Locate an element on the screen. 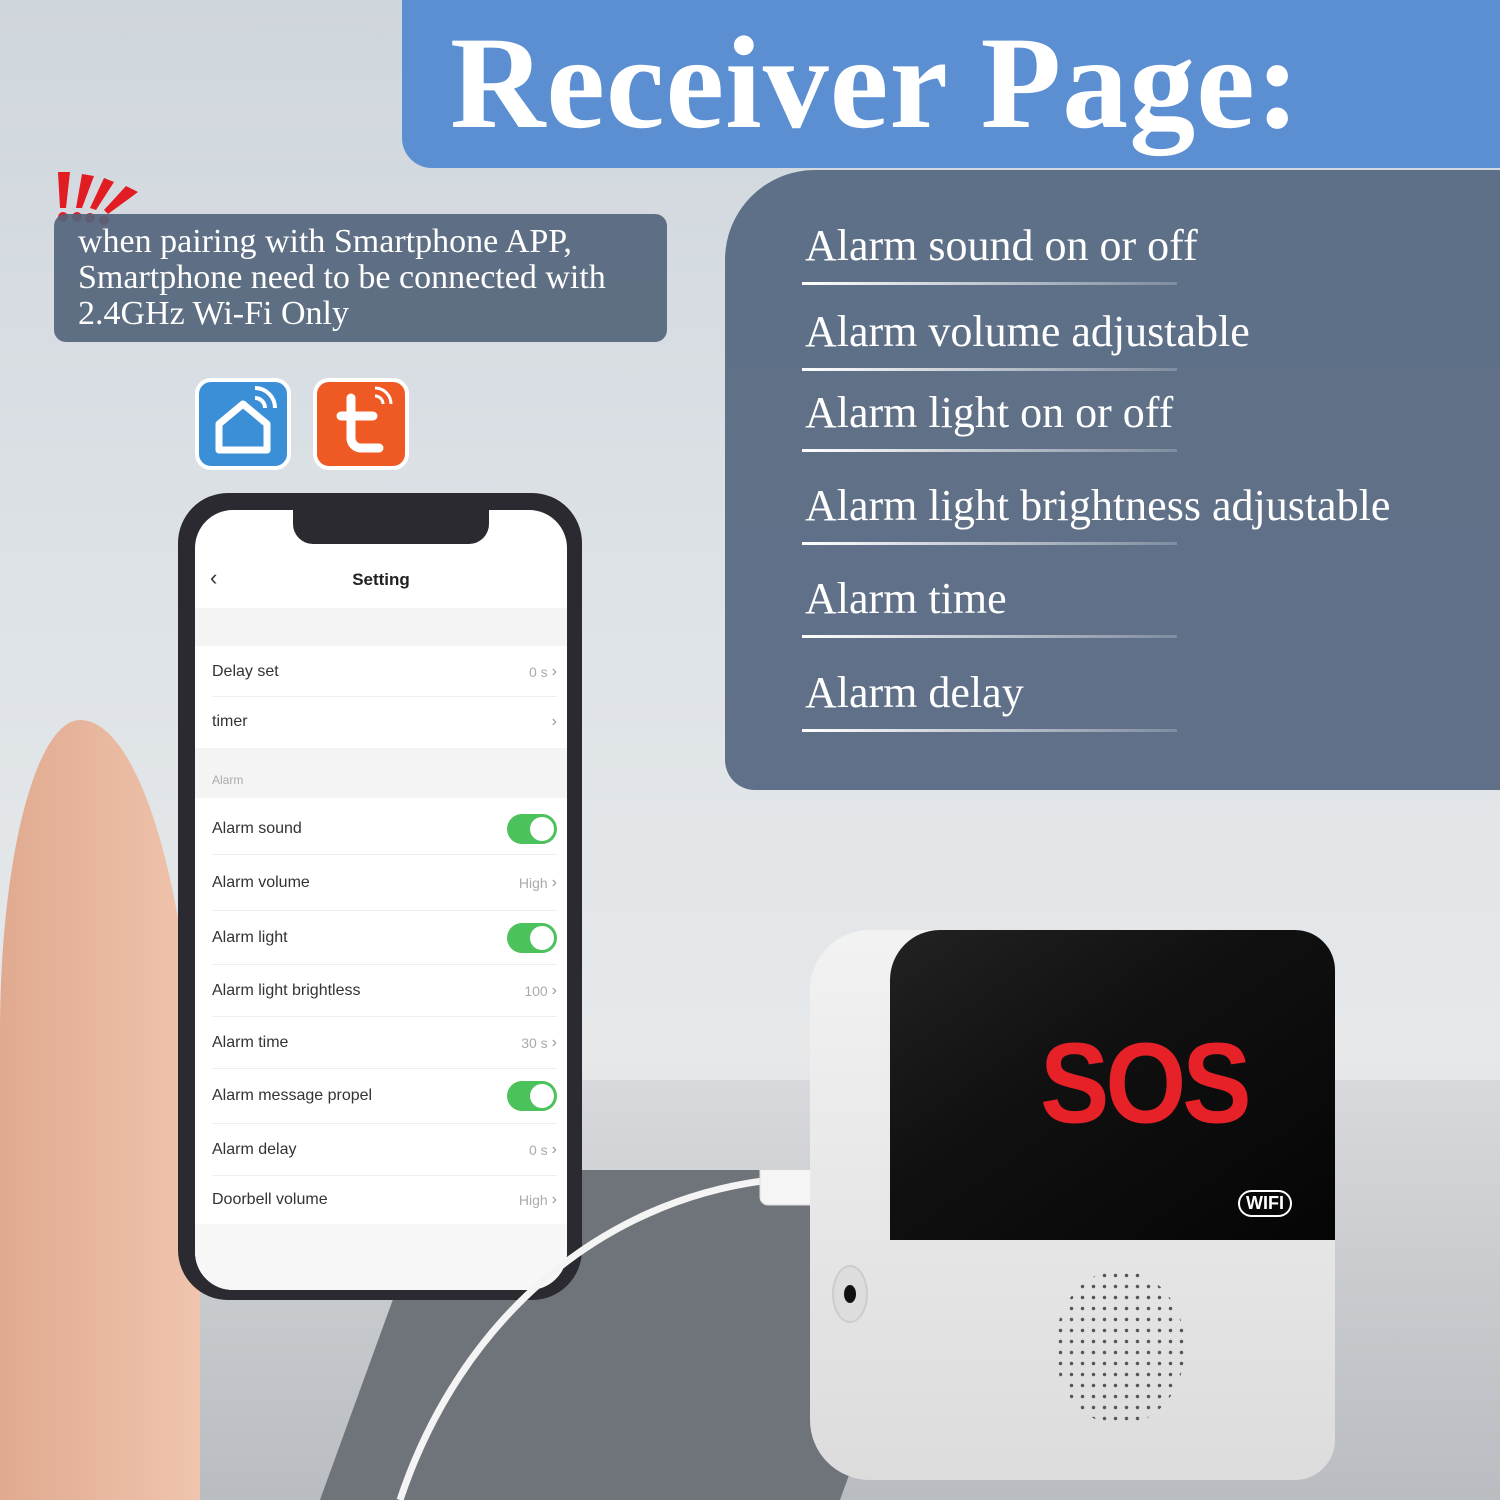  section-spacer is located at coordinates (381, 627).